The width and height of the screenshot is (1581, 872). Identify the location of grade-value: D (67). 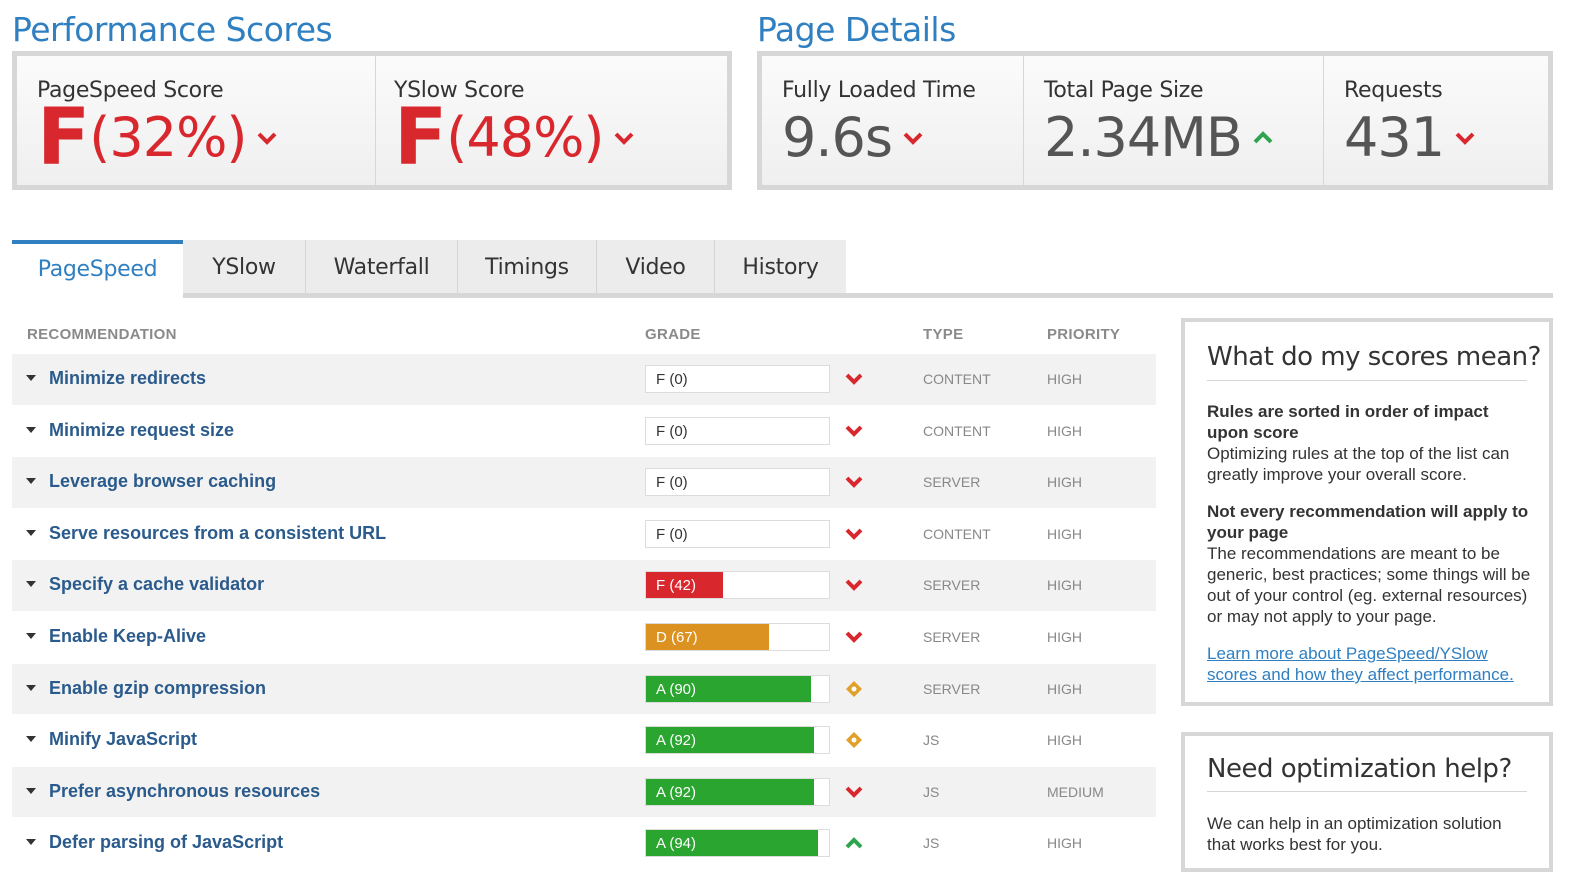
(677, 637).